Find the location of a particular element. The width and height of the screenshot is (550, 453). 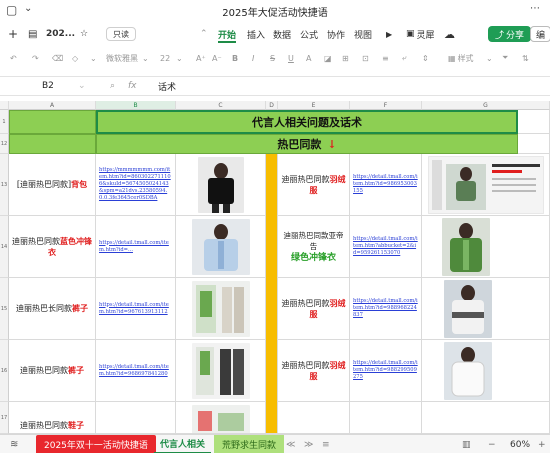

clear-format-icon: ◇ is located at coordinates (75, 58).